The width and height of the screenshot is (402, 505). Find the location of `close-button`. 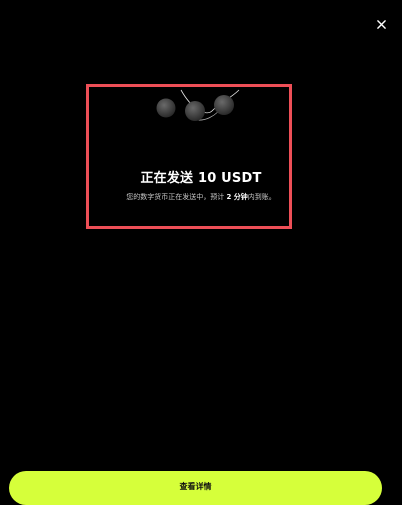

close-button is located at coordinates (381, 24).